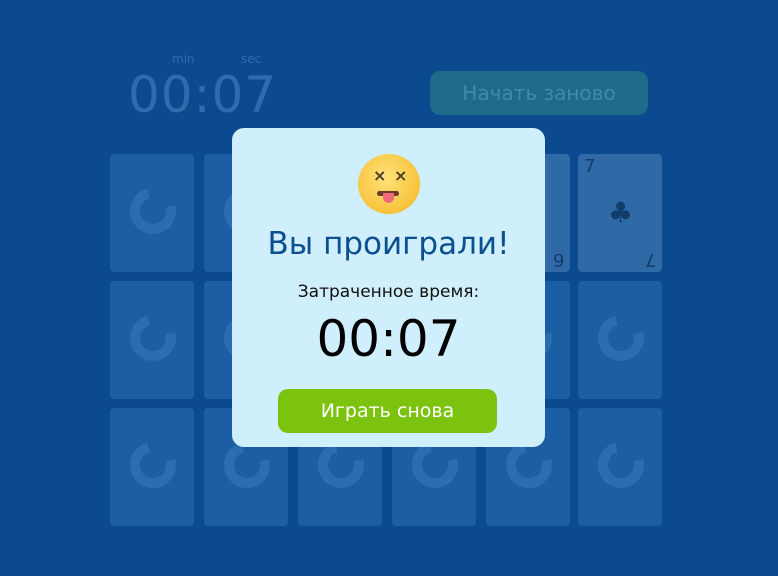 The width and height of the screenshot is (778, 576). What do you see at coordinates (183, 59) in the screenshot?
I see `timer-min-label: min` at bounding box center [183, 59].